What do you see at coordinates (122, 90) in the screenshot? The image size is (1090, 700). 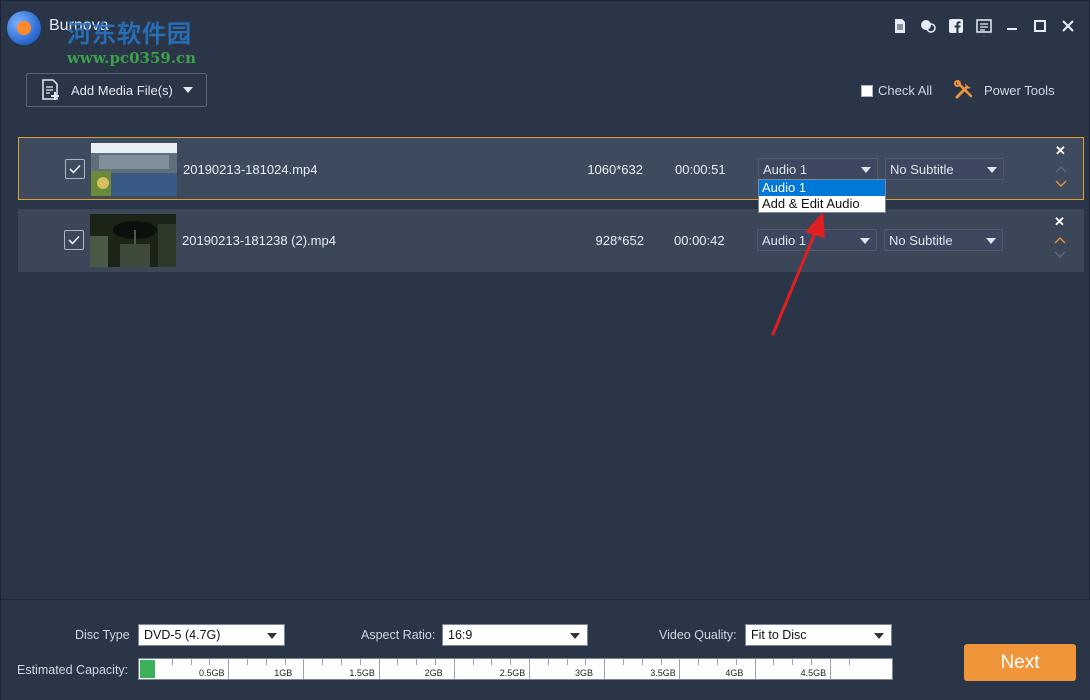 I see `add-media-label: Add Media File(s)` at bounding box center [122, 90].